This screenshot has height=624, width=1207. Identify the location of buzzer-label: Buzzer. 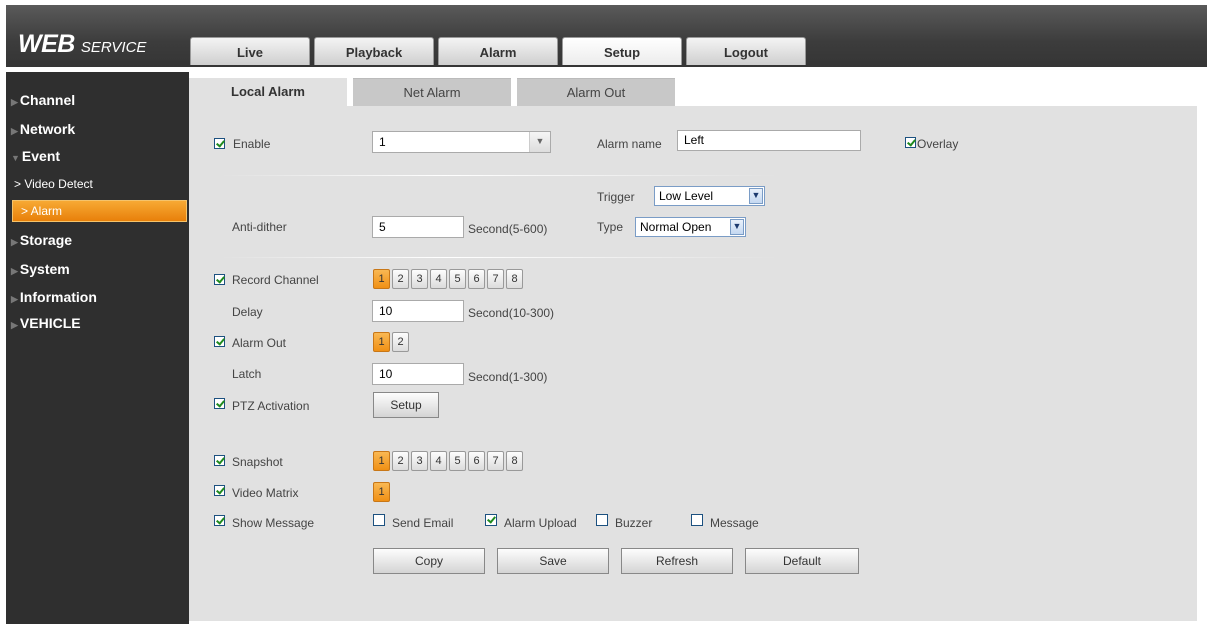
(634, 523).